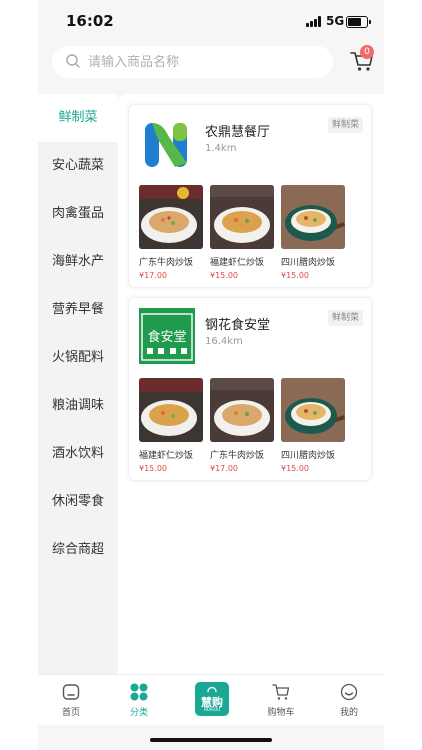 This screenshot has width=422, height=750. What do you see at coordinates (349, 692) in the screenshot?
I see `smile-icon` at bounding box center [349, 692].